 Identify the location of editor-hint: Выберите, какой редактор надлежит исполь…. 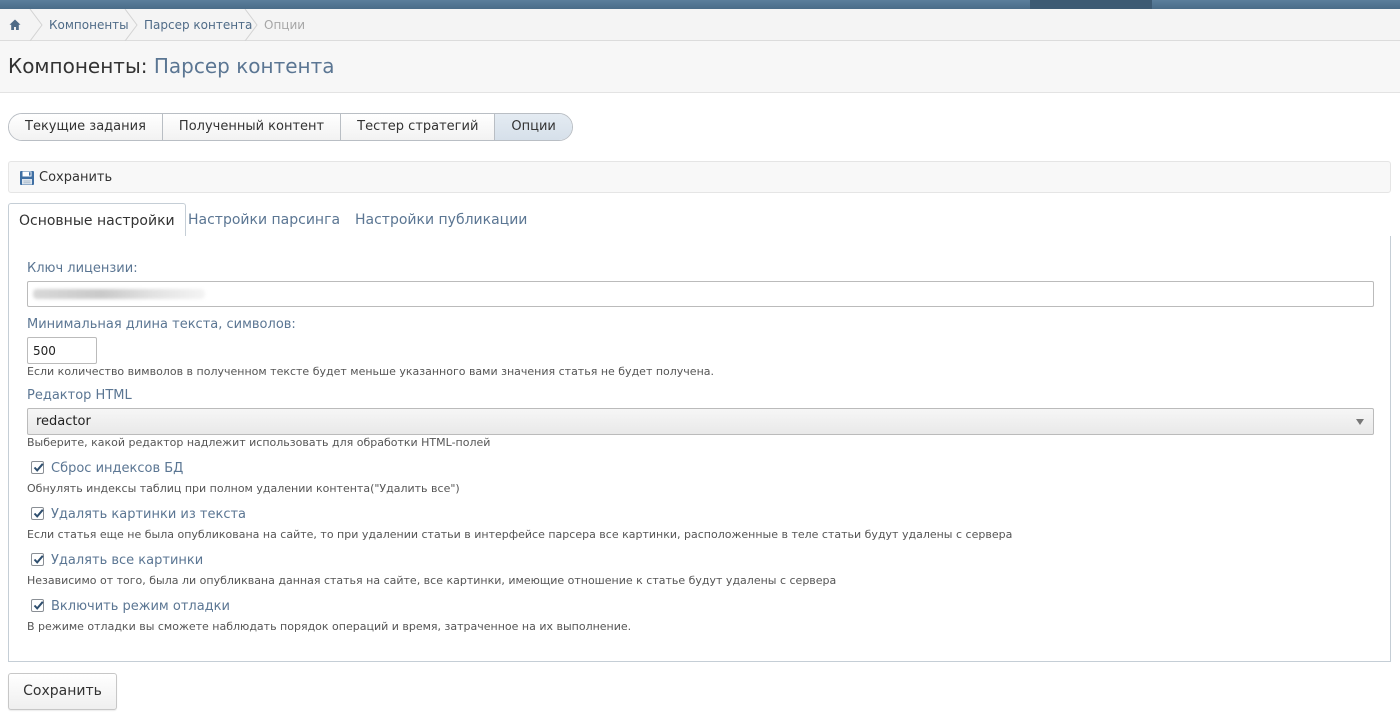
(259, 442).